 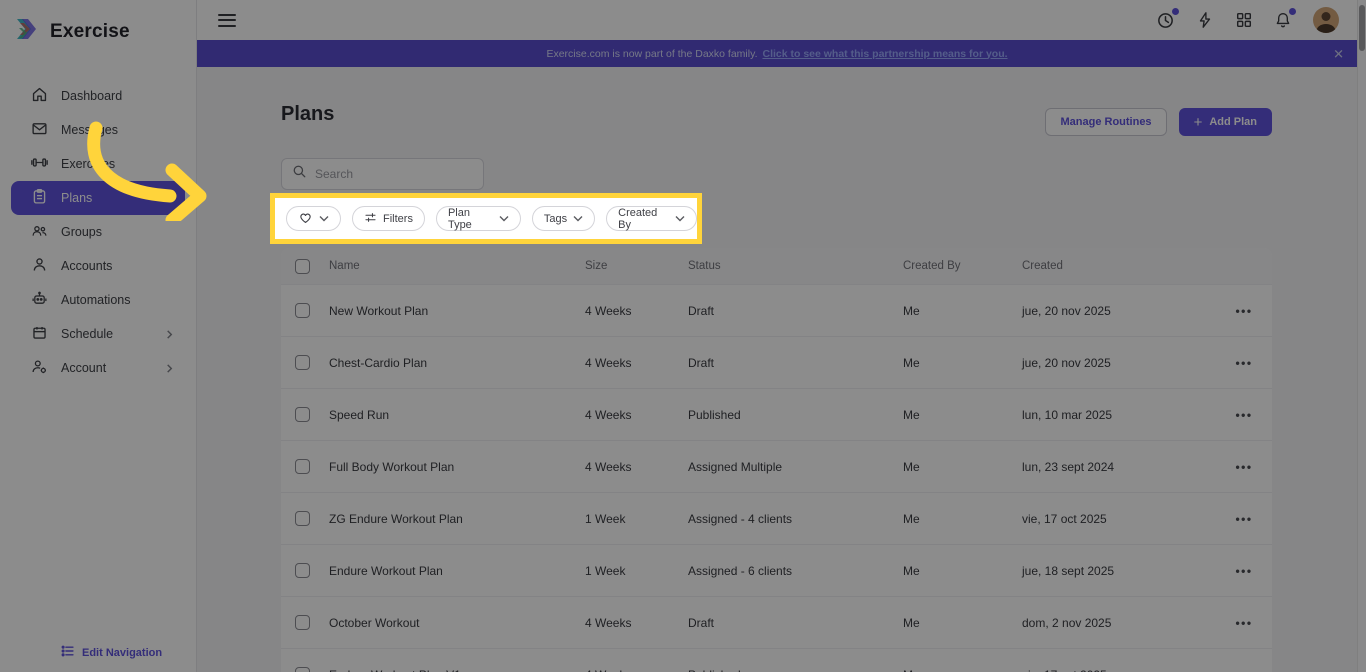 What do you see at coordinates (459, 218) in the screenshot?
I see `plan-type-chip-label: Plan Type` at bounding box center [459, 218].